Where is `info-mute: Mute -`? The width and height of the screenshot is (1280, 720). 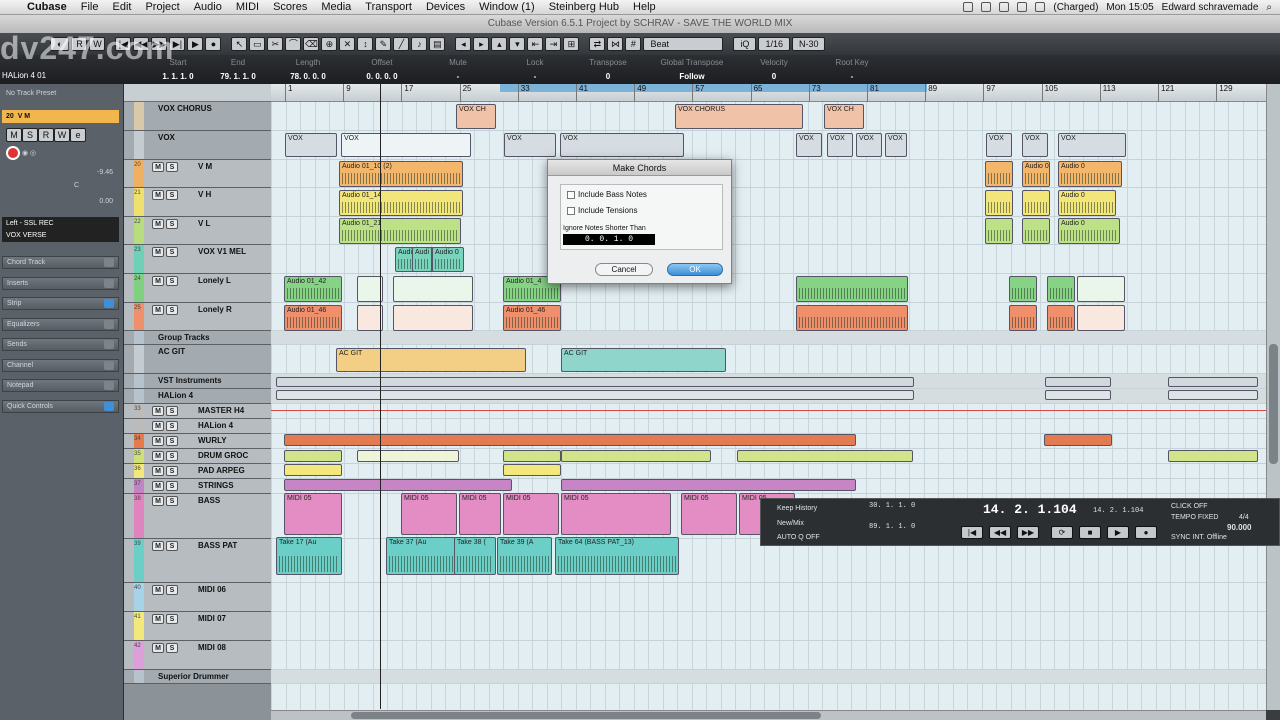 info-mute: Mute - is located at coordinates (458, 69).